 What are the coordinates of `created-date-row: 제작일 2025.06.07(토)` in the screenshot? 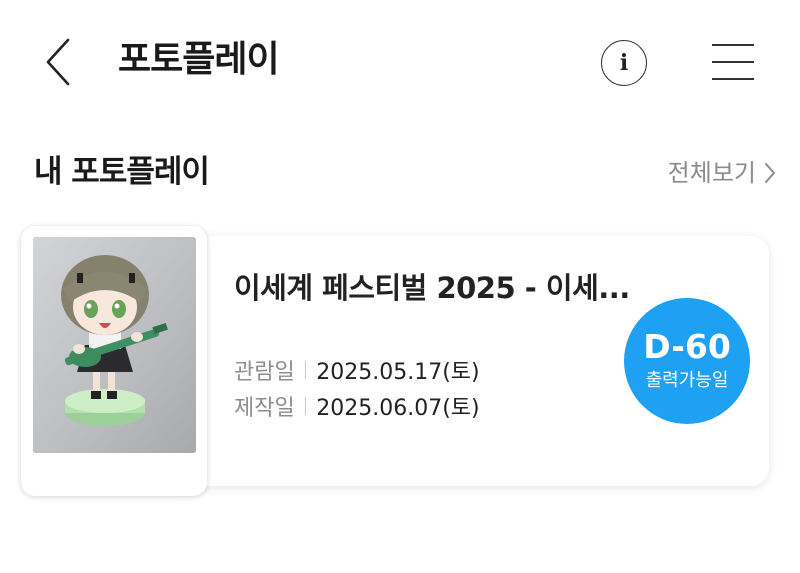 It's located at (357, 406).